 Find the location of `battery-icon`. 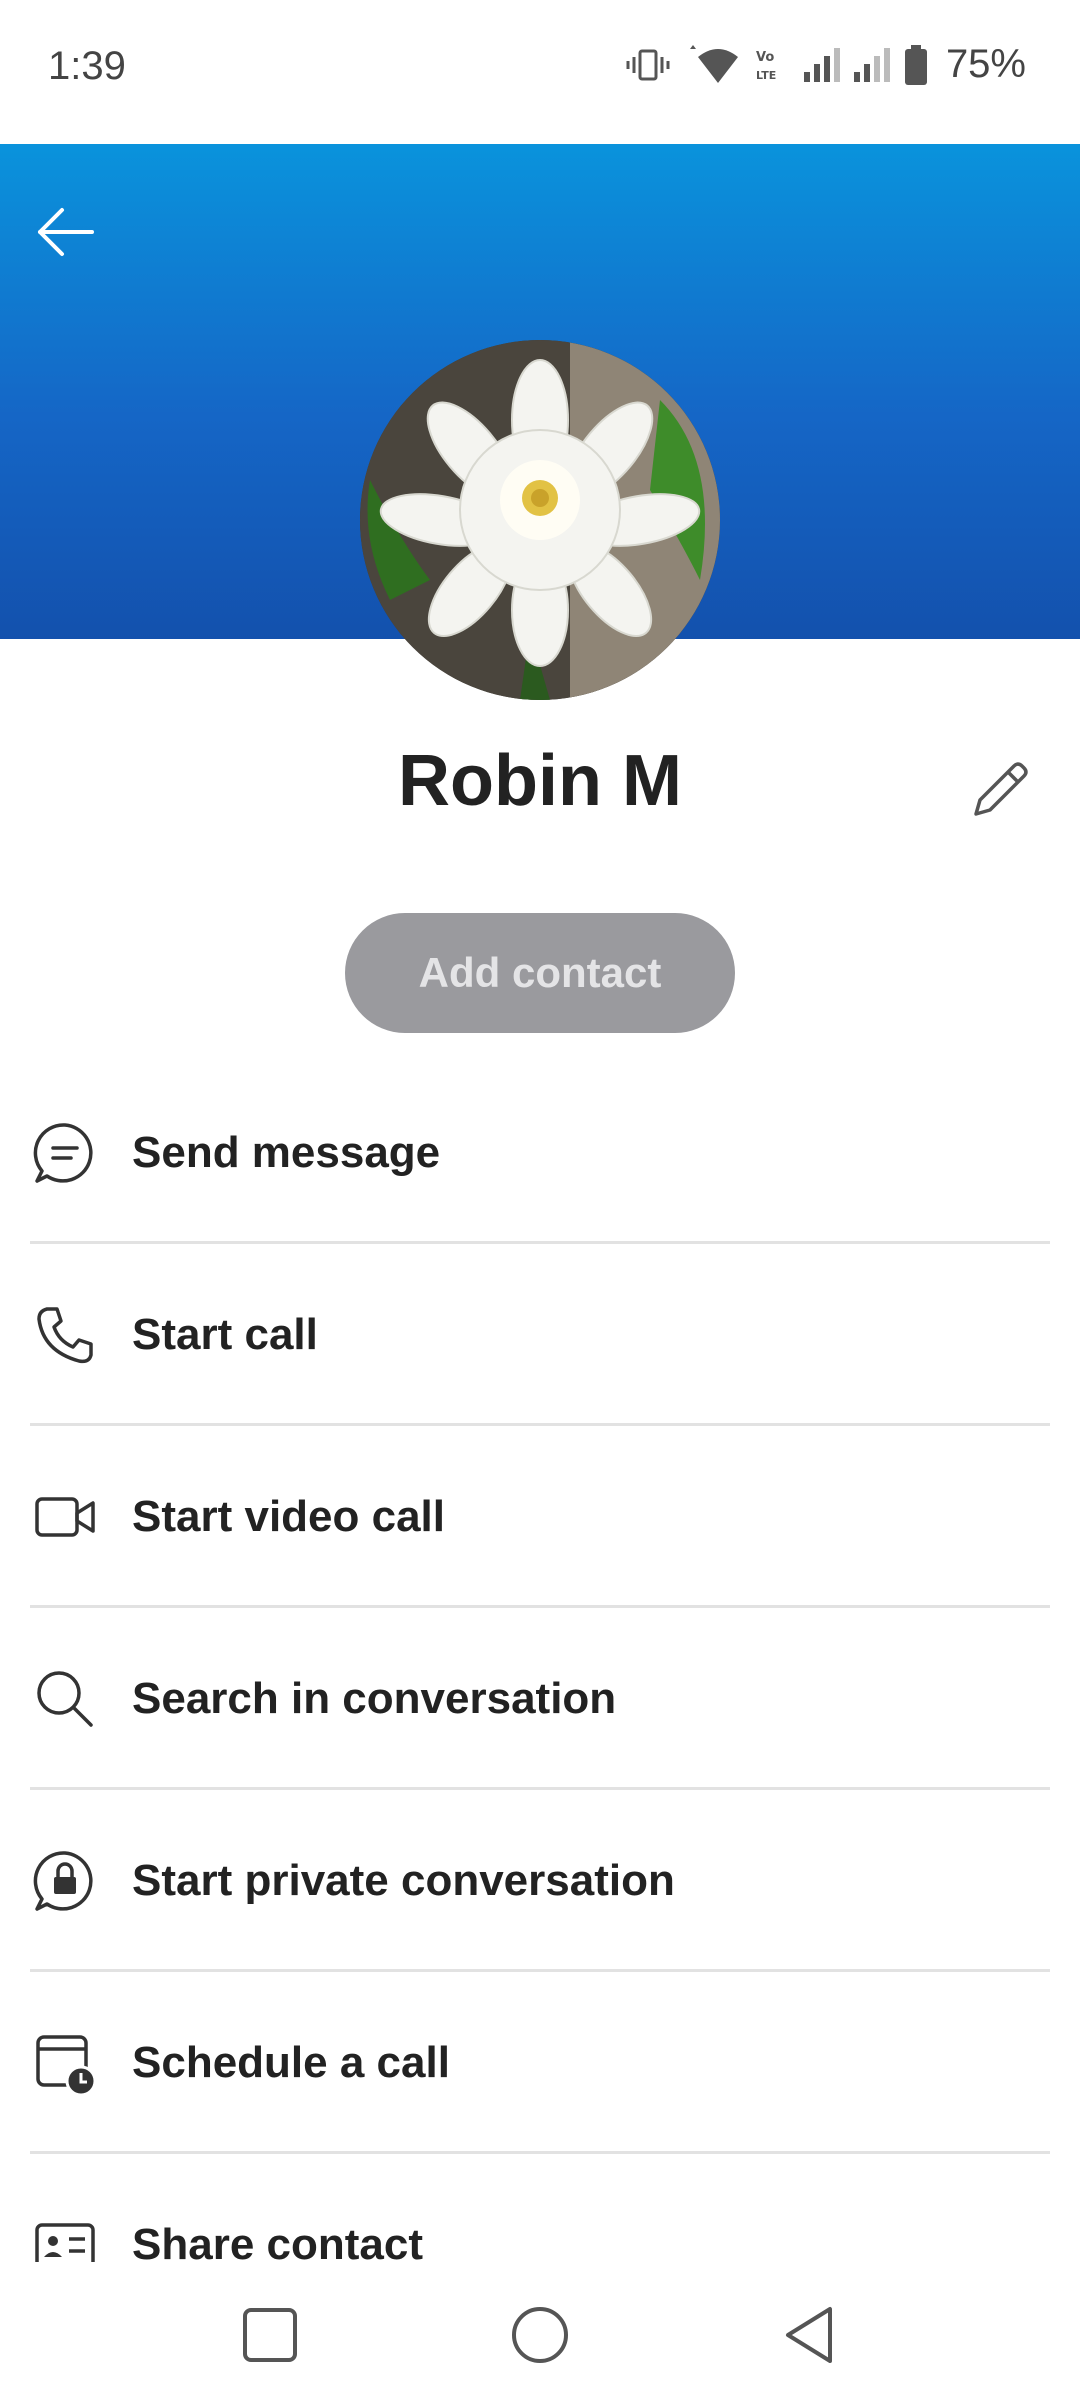

battery-icon is located at coordinates (915, 64).